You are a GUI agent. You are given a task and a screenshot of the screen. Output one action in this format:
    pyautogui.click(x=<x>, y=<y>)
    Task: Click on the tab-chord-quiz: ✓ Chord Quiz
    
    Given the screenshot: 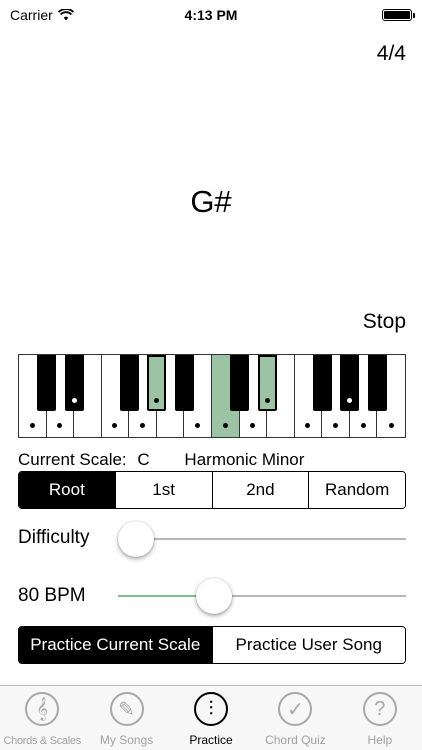 What is the action you would take?
    pyautogui.click(x=295, y=718)
    